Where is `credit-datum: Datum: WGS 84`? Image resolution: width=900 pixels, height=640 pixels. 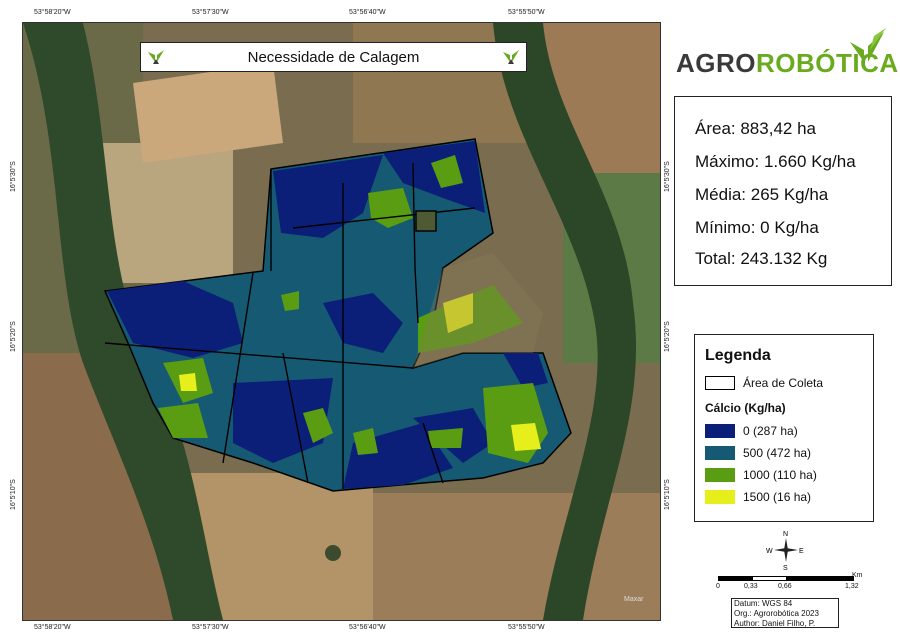 credit-datum: Datum: WGS 84 is located at coordinates (763, 603).